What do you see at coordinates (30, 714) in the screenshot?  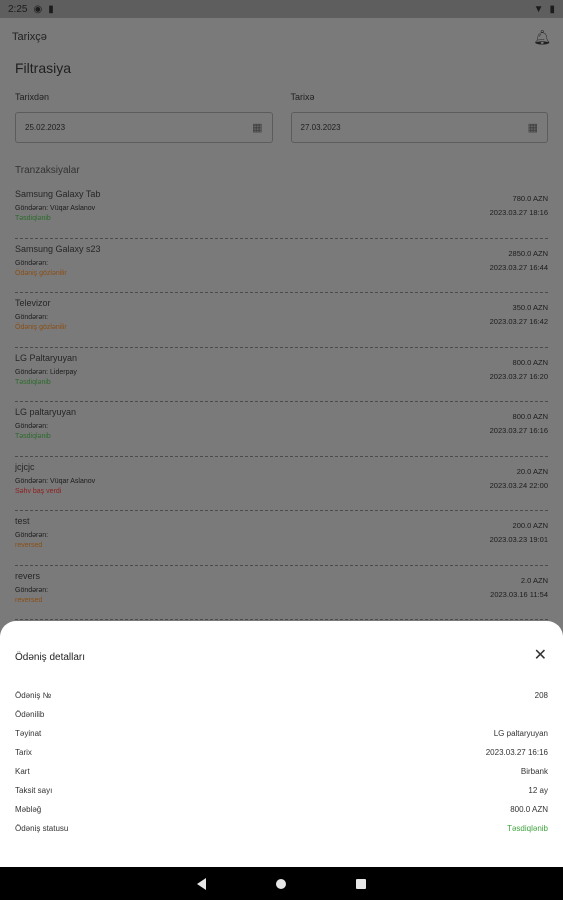 I see `detail-label: Ödənilib` at bounding box center [30, 714].